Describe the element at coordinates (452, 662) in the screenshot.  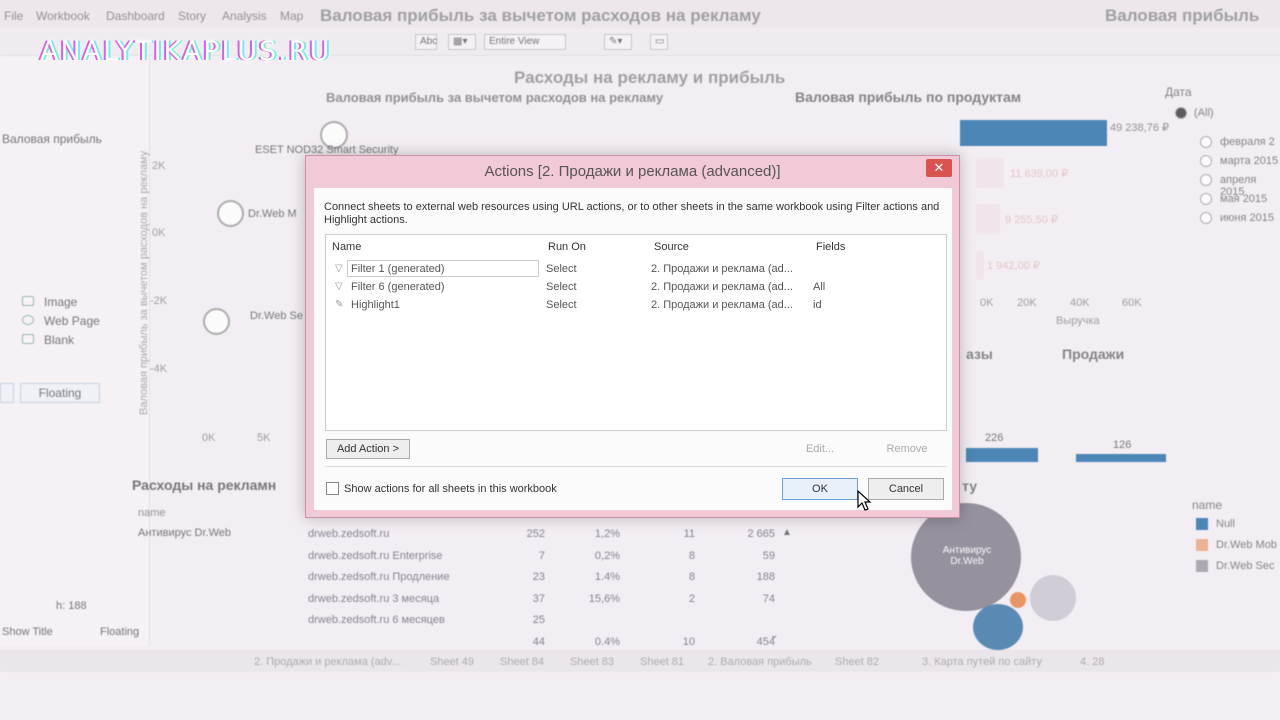
I see `tab-sheet-49: Sheet 49` at that location.